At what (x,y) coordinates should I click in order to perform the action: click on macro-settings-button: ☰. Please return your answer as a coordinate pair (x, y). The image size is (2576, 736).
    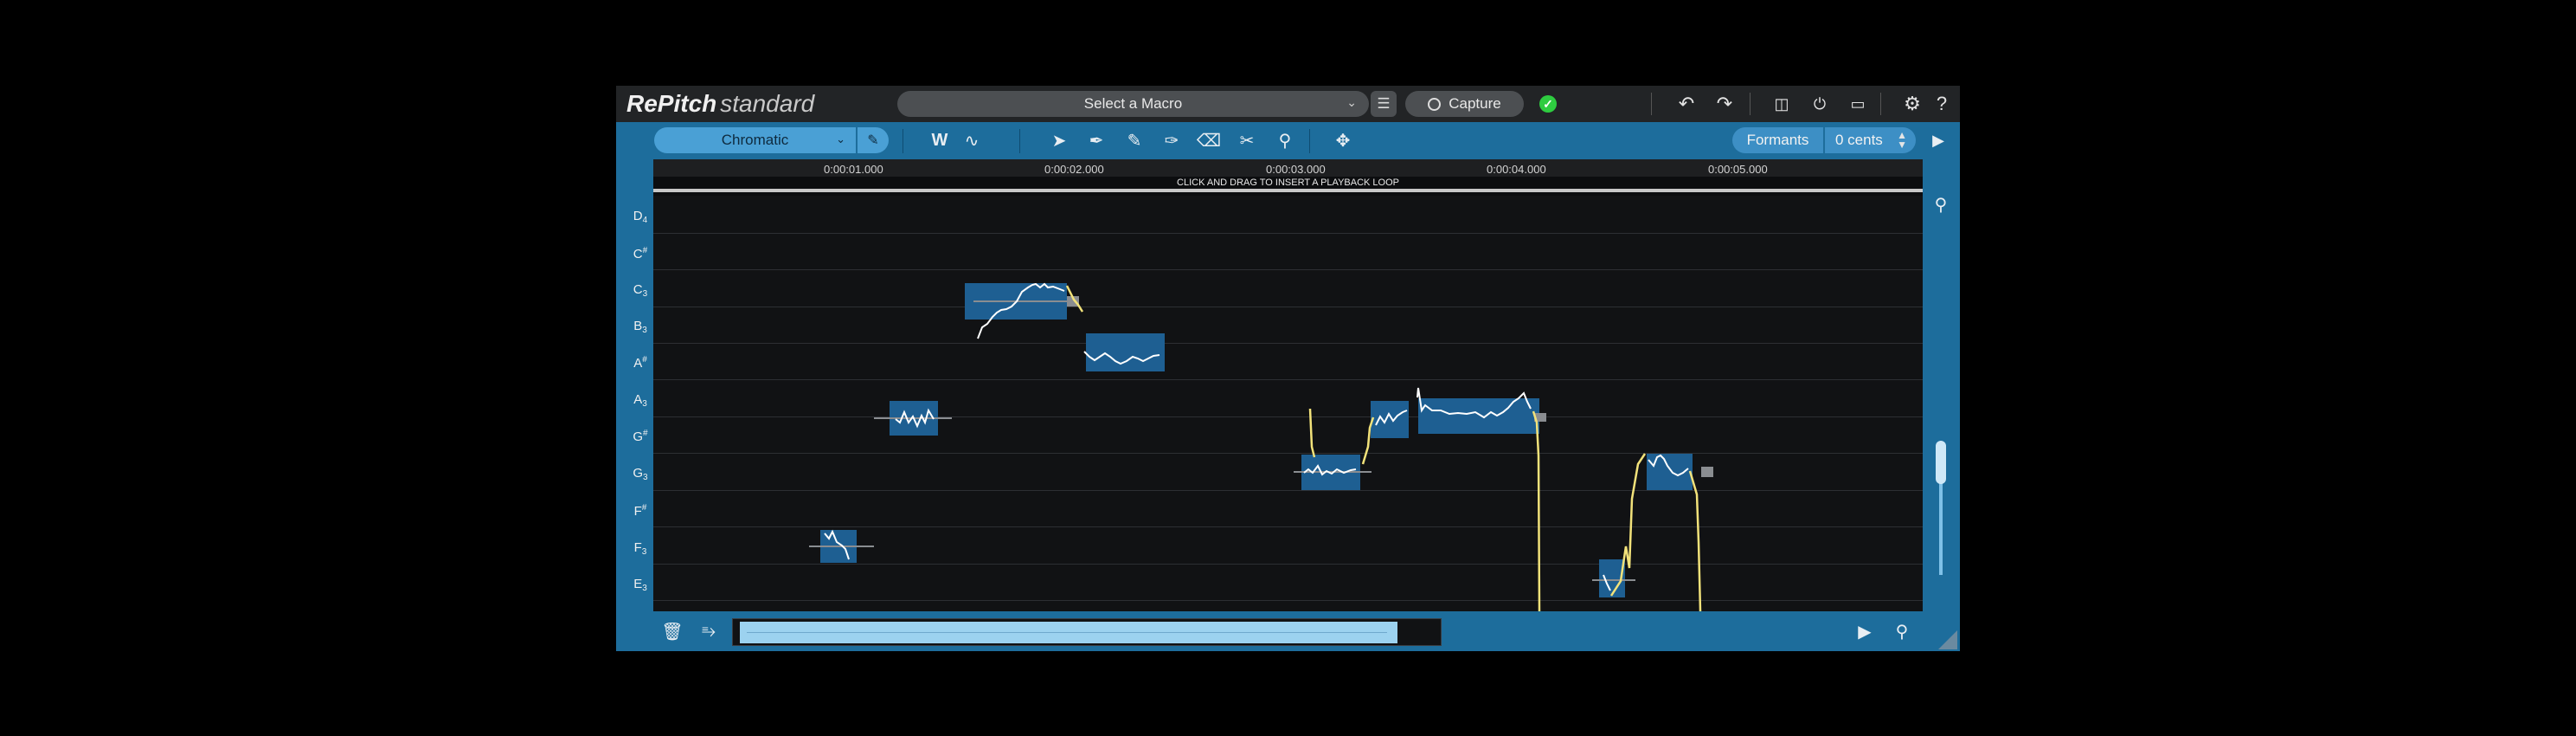
    Looking at the image, I should click on (1384, 104).